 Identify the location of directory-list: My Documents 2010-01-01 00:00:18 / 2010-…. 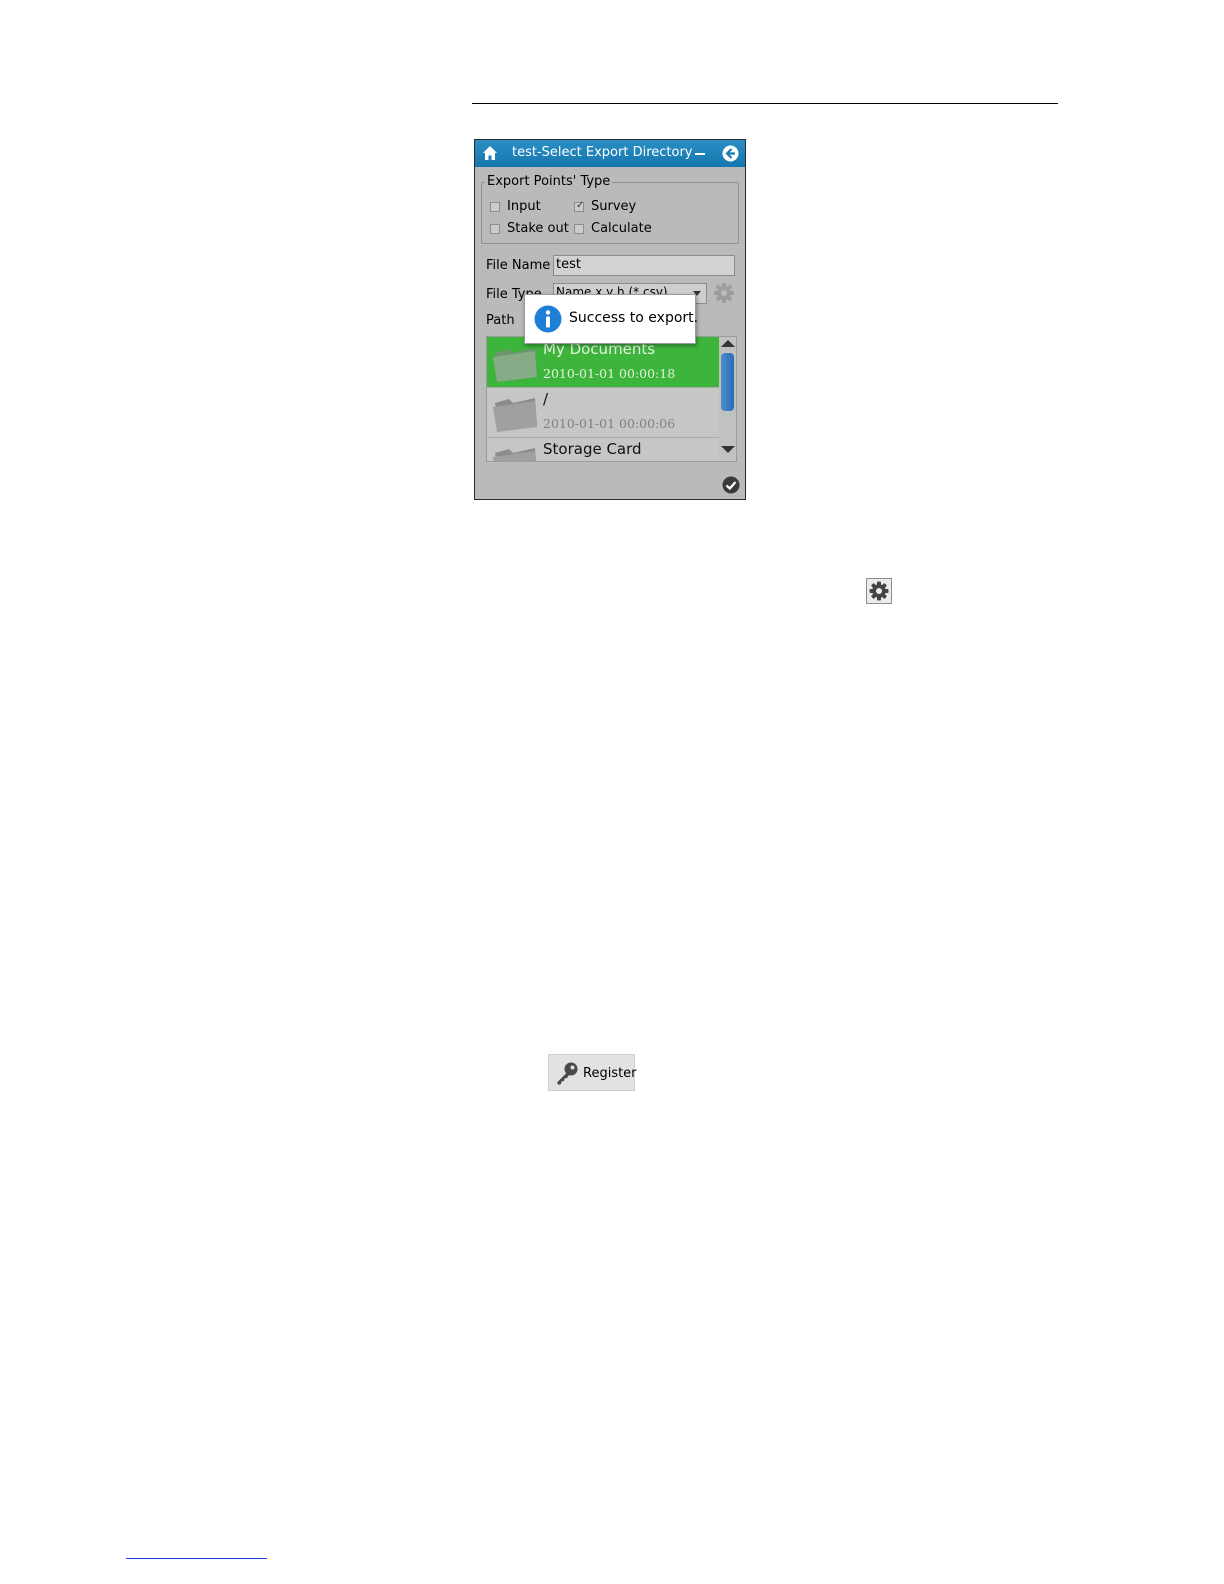
(611, 399).